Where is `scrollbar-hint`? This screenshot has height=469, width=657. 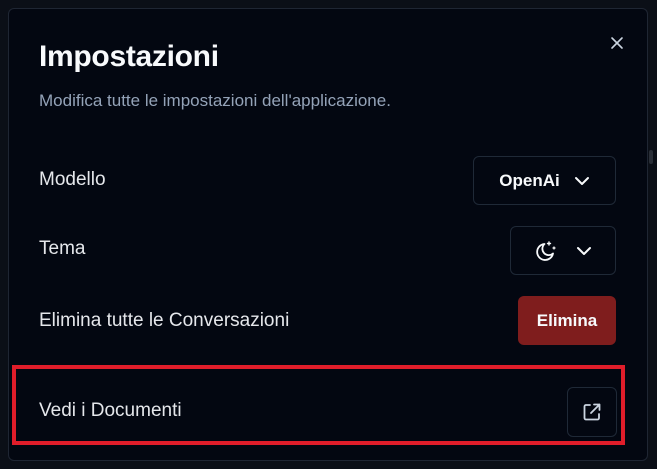 scrollbar-hint is located at coordinates (651, 157).